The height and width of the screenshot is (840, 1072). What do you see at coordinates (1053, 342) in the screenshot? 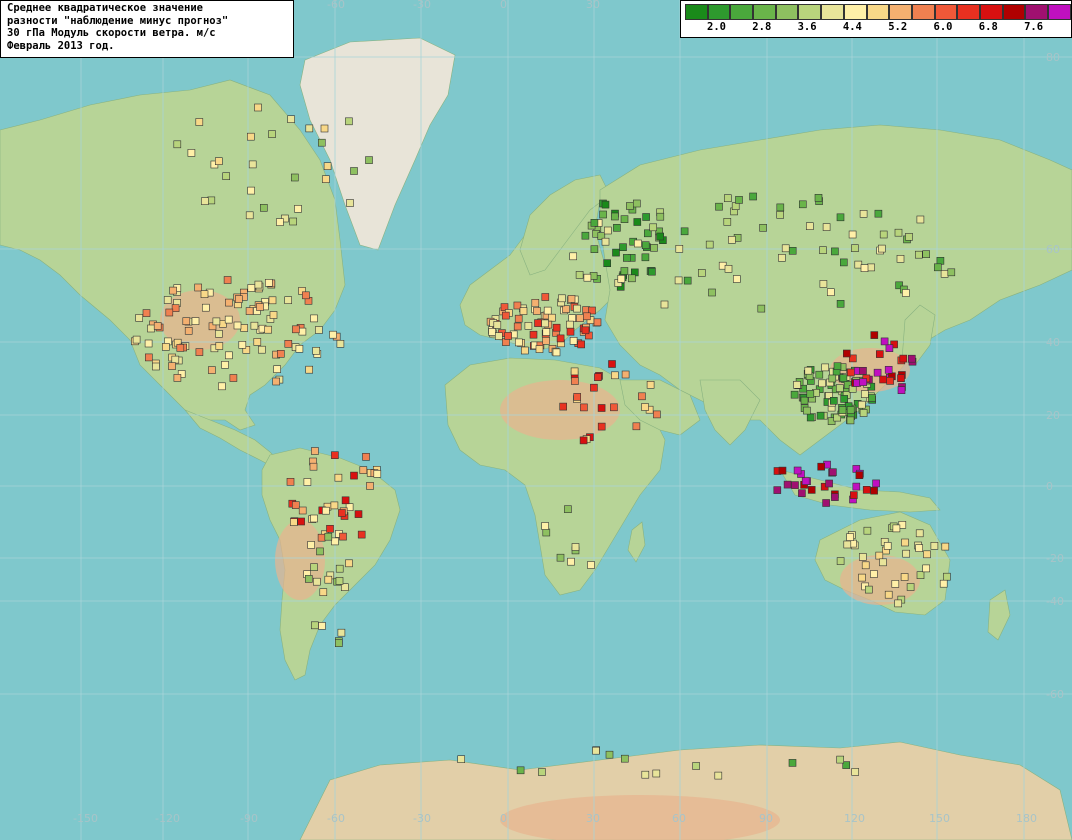
I see `lat-tick-label: 40` at bounding box center [1053, 342].